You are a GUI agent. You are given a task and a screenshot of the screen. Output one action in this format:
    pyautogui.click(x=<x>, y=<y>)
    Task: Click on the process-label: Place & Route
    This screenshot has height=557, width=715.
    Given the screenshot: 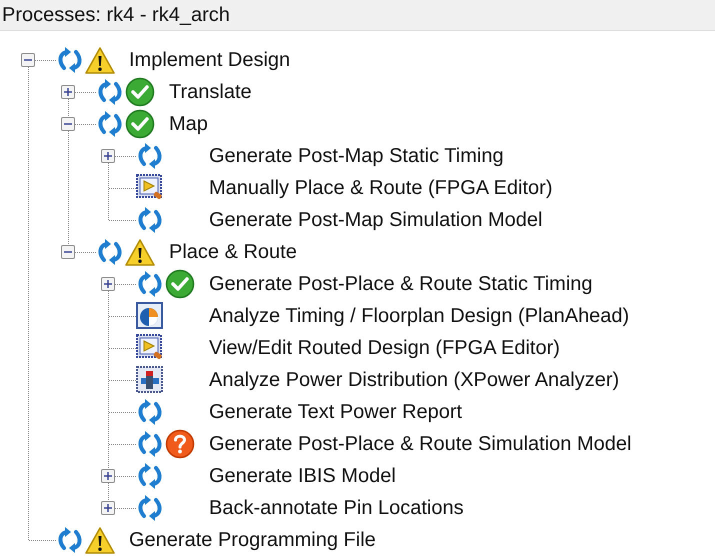 What is the action you would take?
    pyautogui.click(x=233, y=252)
    